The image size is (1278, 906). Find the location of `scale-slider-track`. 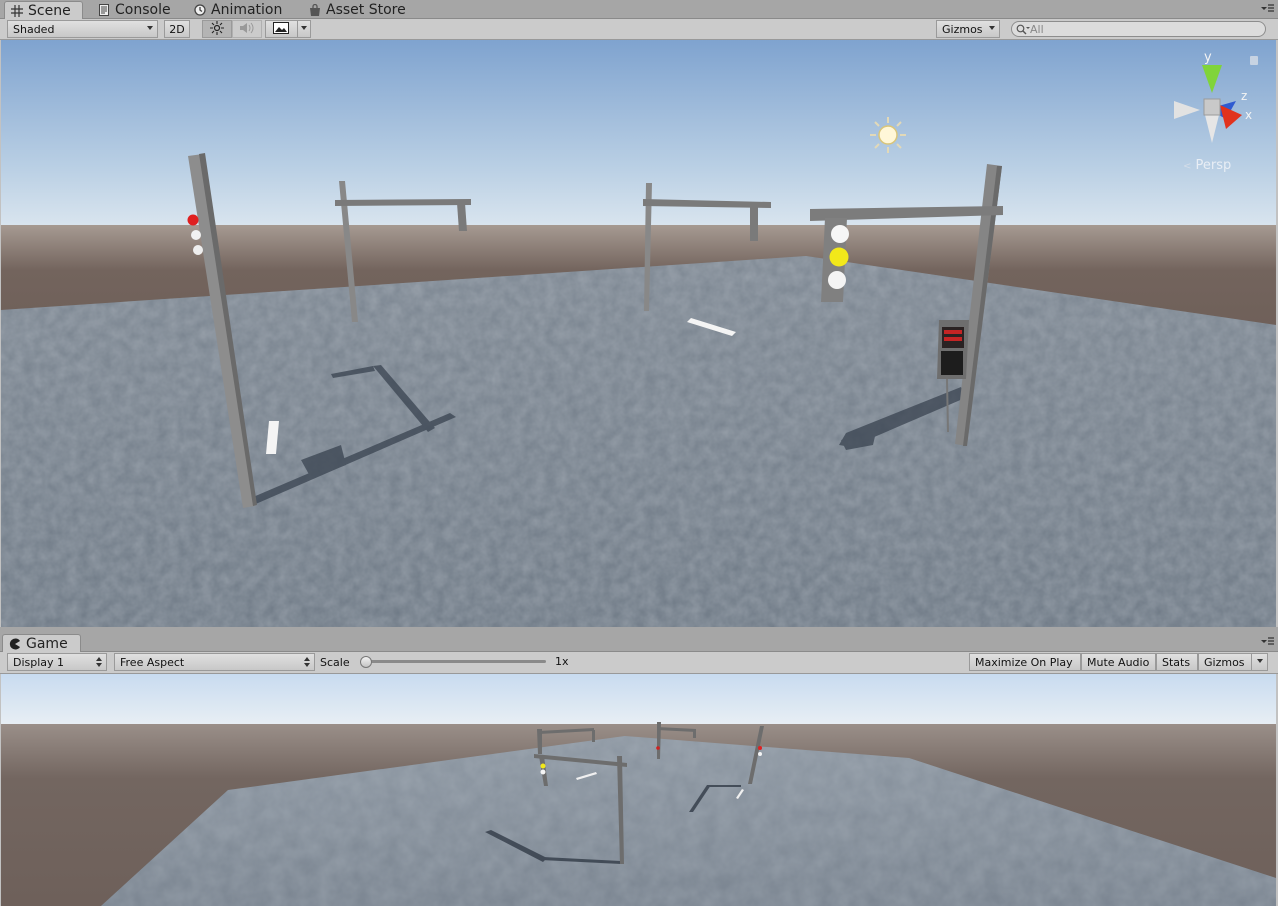

scale-slider-track is located at coordinates (456, 661).